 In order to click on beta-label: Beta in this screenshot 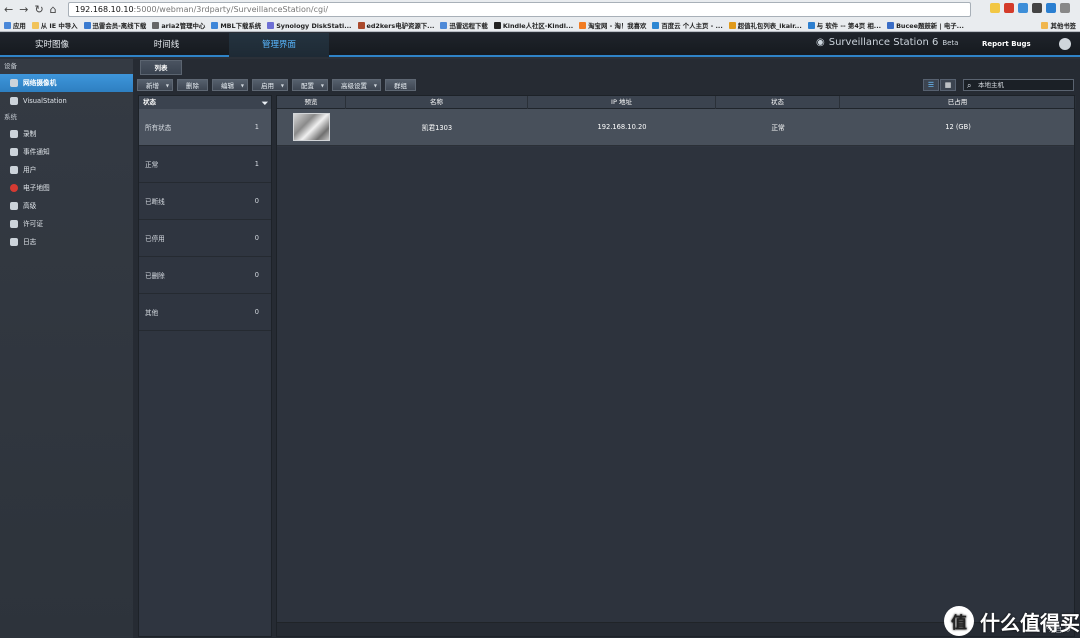, I will do `click(950, 42)`.